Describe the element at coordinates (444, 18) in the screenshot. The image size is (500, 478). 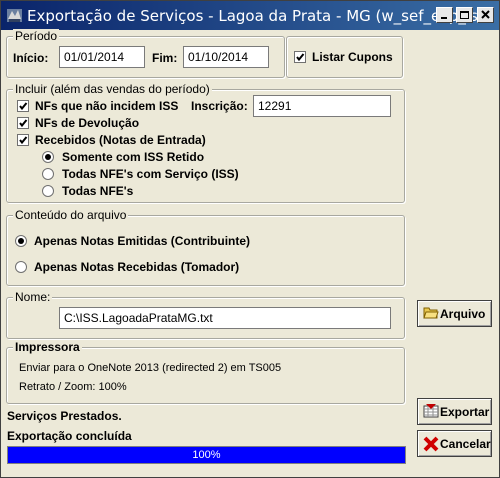
I see `minimize-icon` at that location.